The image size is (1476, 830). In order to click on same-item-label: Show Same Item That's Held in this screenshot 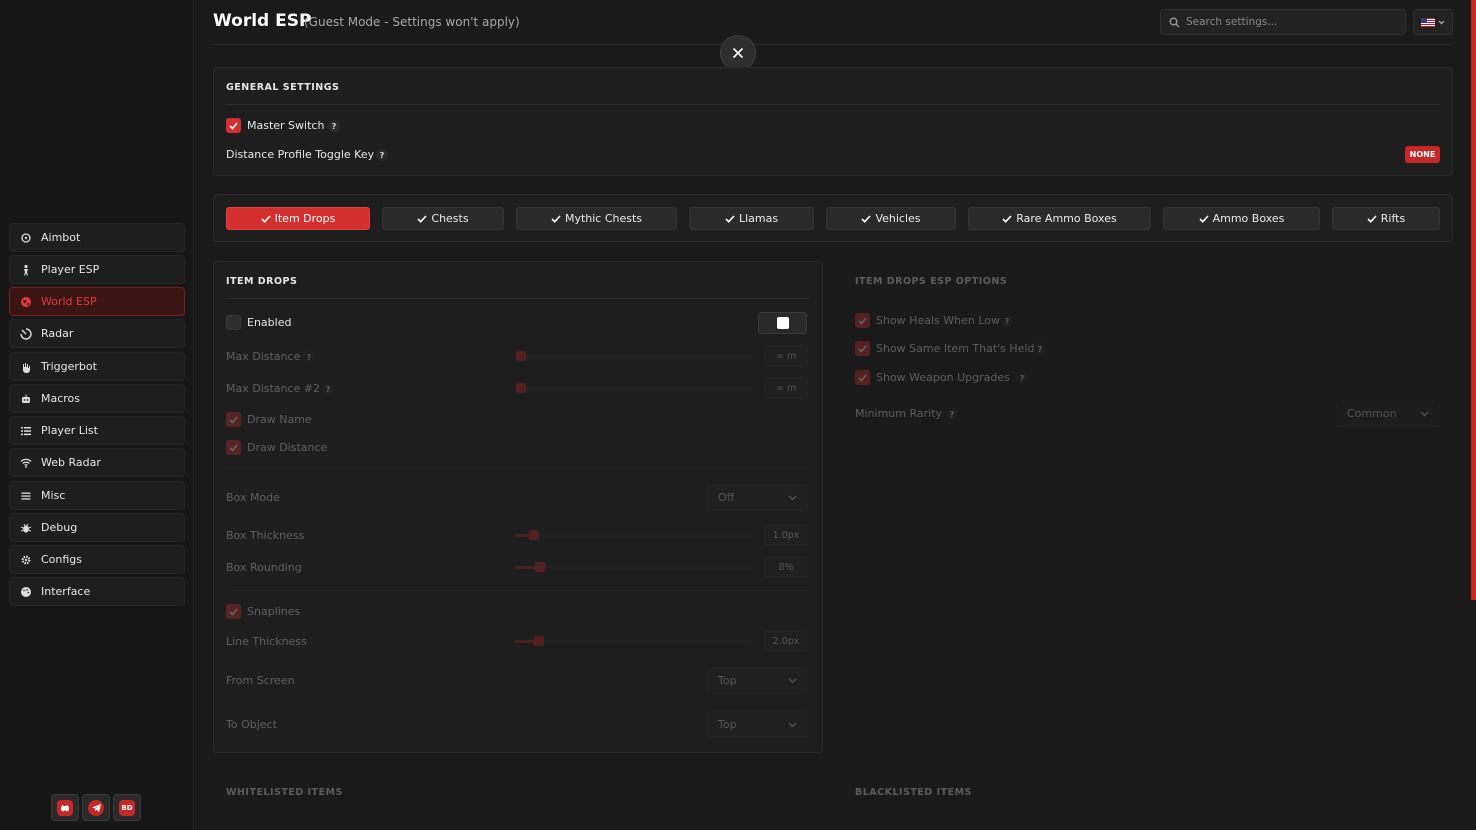, I will do `click(955, 348)`.